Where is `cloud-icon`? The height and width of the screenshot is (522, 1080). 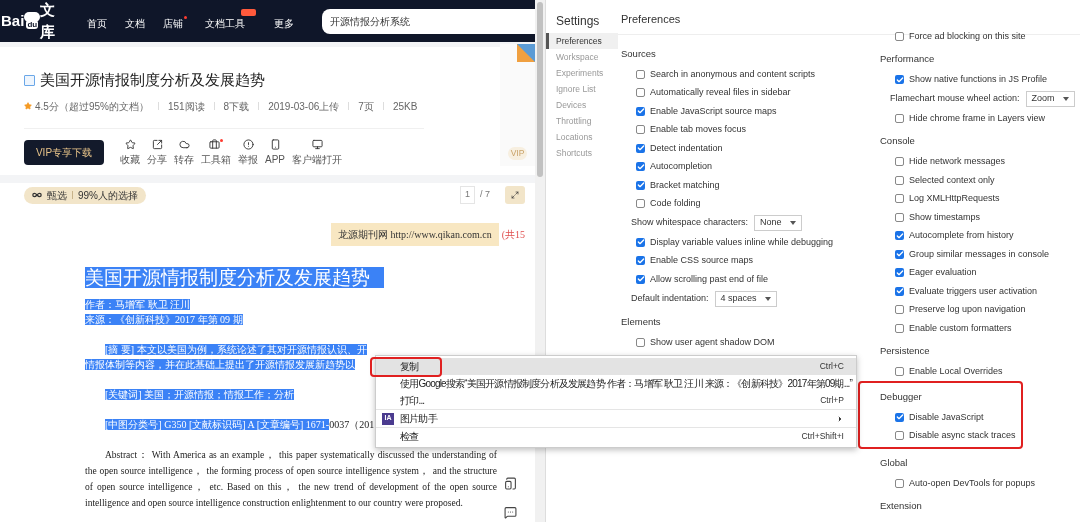 cloud-icon is located at coordinates (184, 144).